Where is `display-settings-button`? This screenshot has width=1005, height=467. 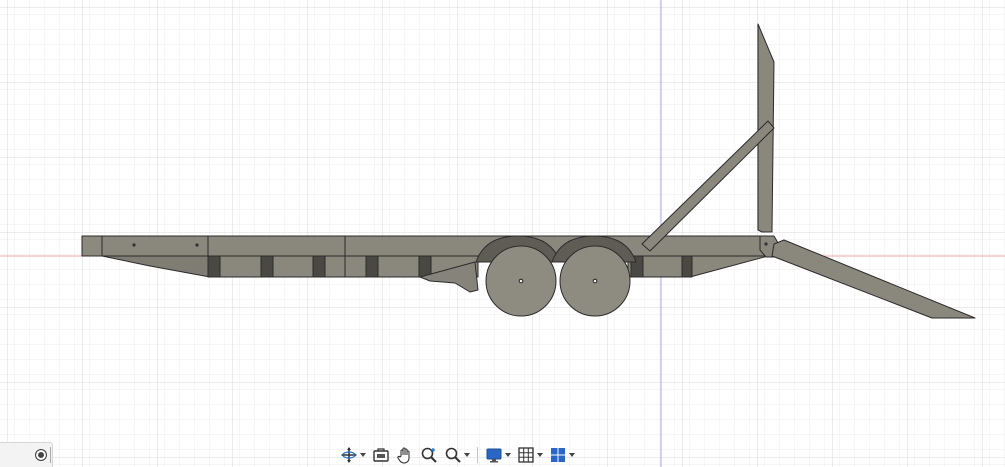
display-settings-button is located at coordinates (498, 455).